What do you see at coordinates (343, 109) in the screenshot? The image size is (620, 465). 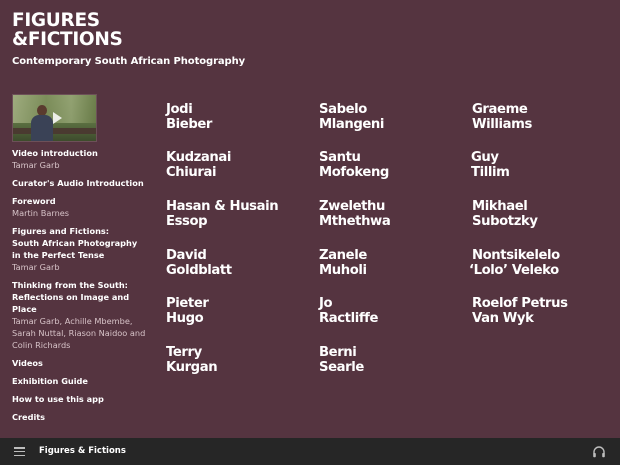 I see `artist-first-name: Sabelo` at bounding box center [343, 109].